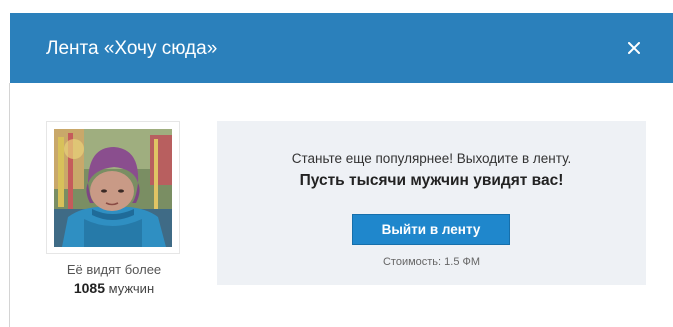 The height and width of the screenshot is (327, 673). Describe the element at coordinates (431, 229) in the screenshot. I see `enter-feed-button: Выйти в ленту` at that location.